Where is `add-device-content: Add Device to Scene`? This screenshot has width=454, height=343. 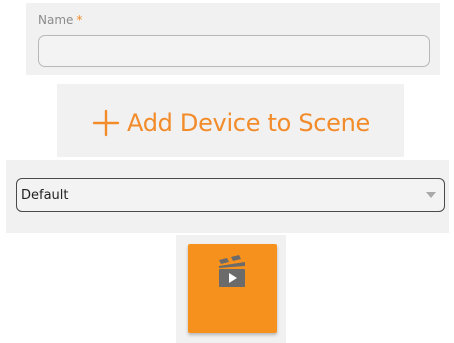
add-device-content: Add Device to Scene is located at coordinates (230, 123).